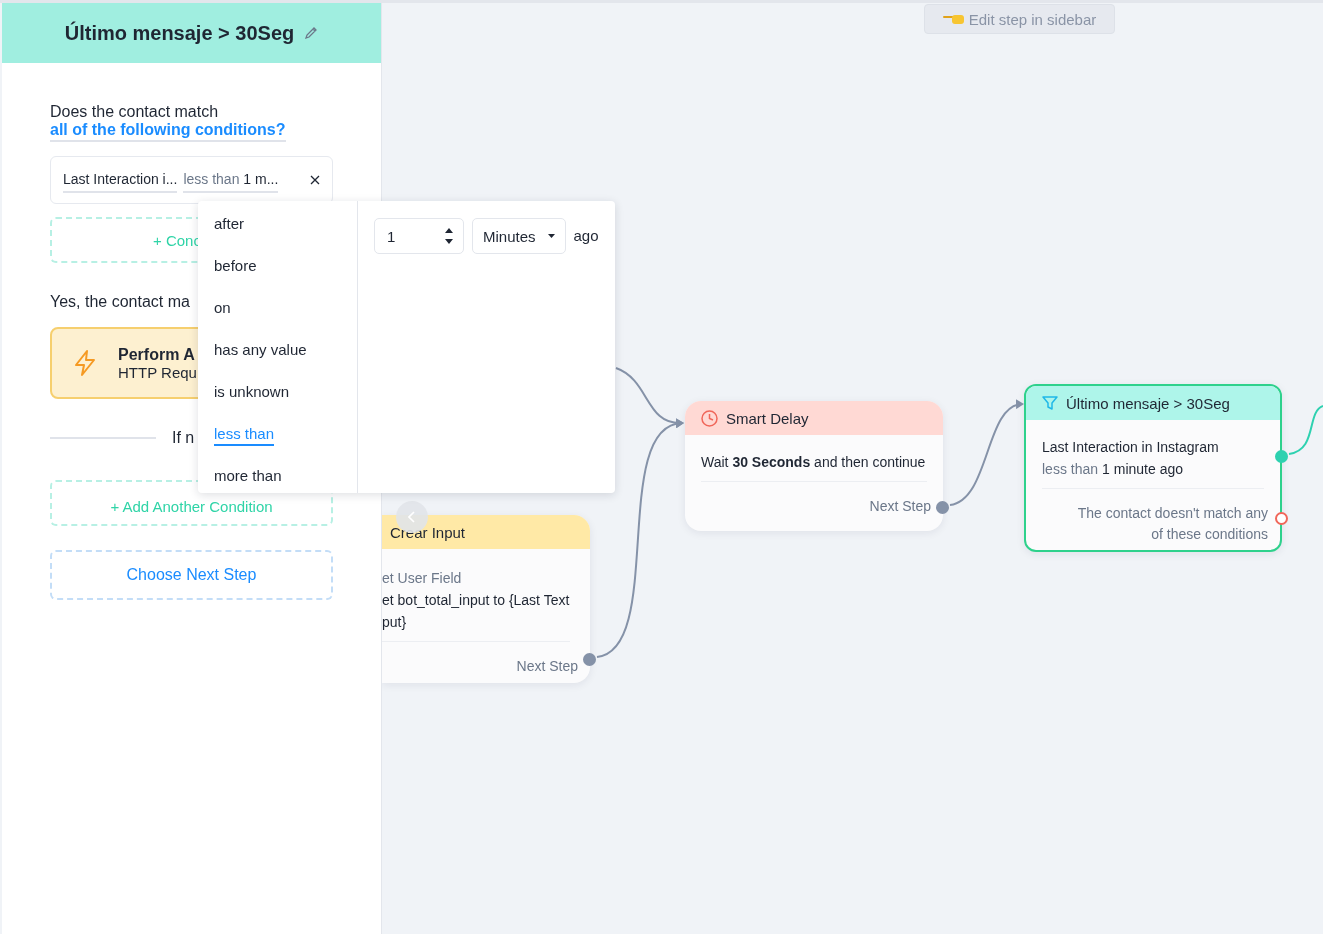 The height and width of the screenshot is (934, 1323). I want to click on step-title: Último mensaje > 30Seg, so click(179, 33).